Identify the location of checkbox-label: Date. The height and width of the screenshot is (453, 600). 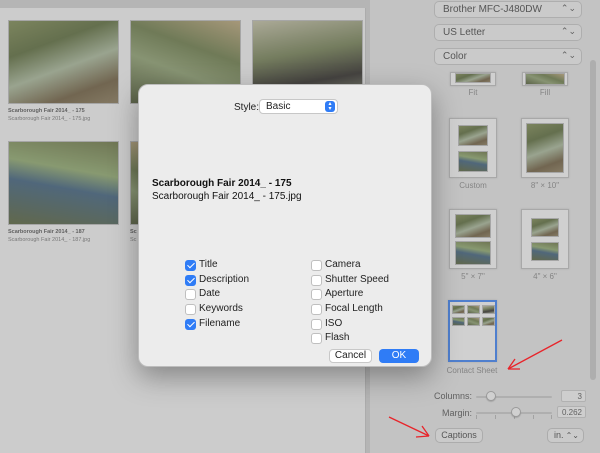
(210, 293).